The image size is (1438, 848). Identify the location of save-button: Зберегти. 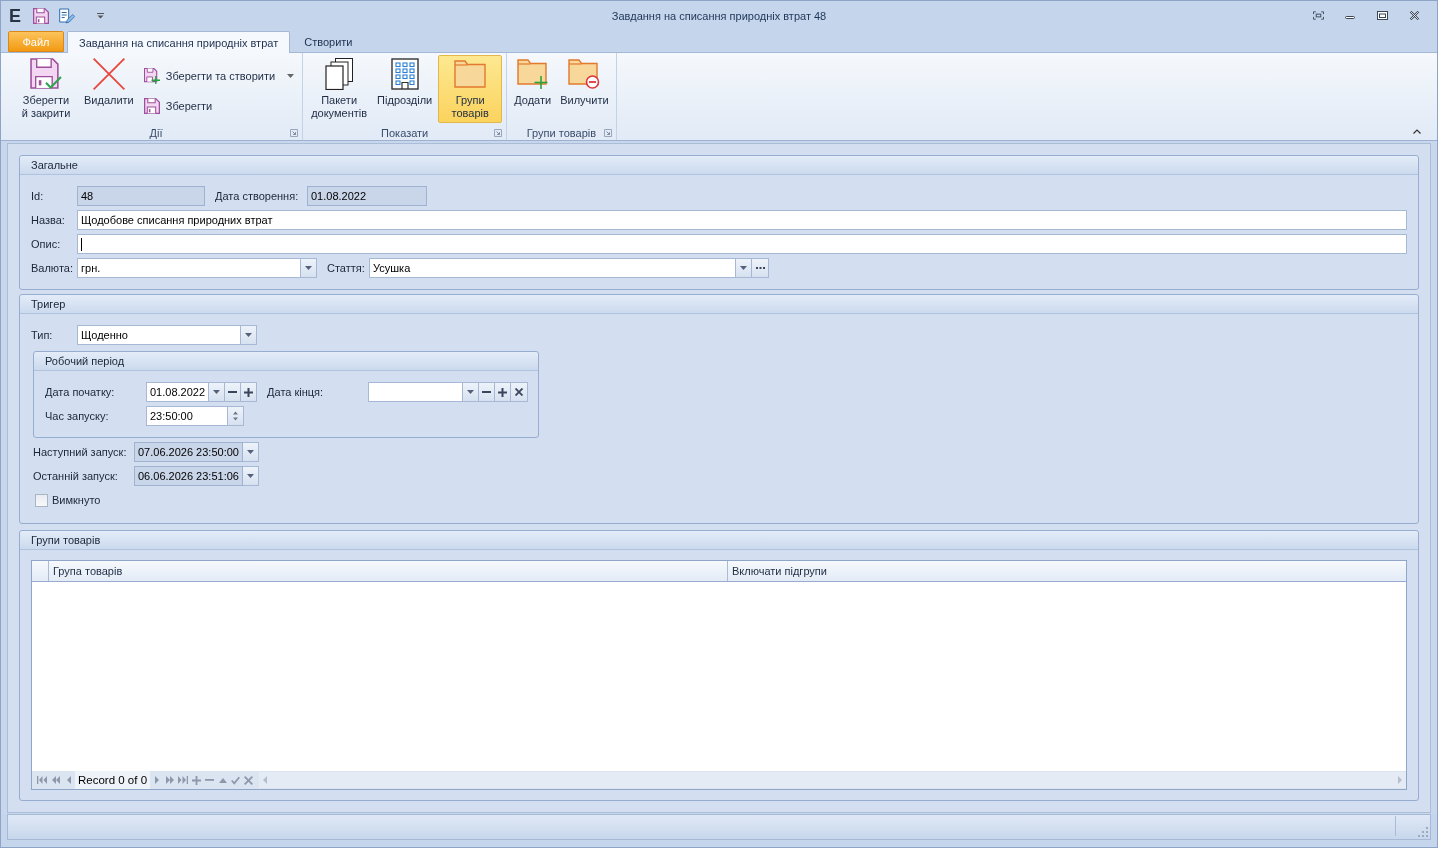
(219, 106).